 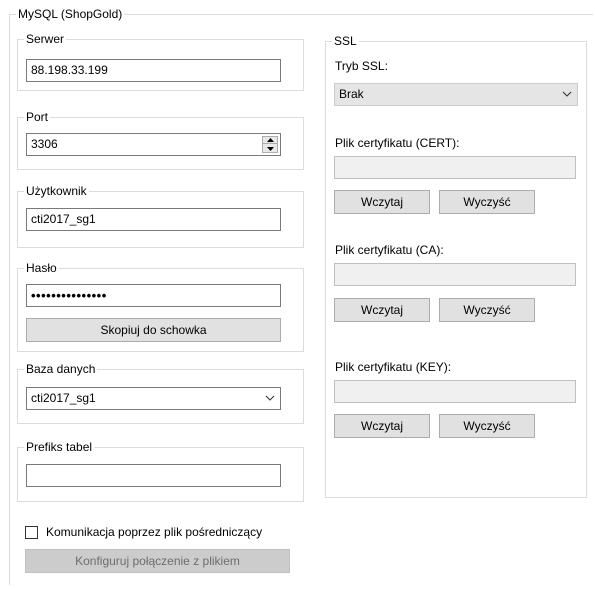 What do you see at coordinates (361, 66) in the screenshot?
I see `ssl-mode-label: Tryb SSL:` at bounding box center [361, 66].